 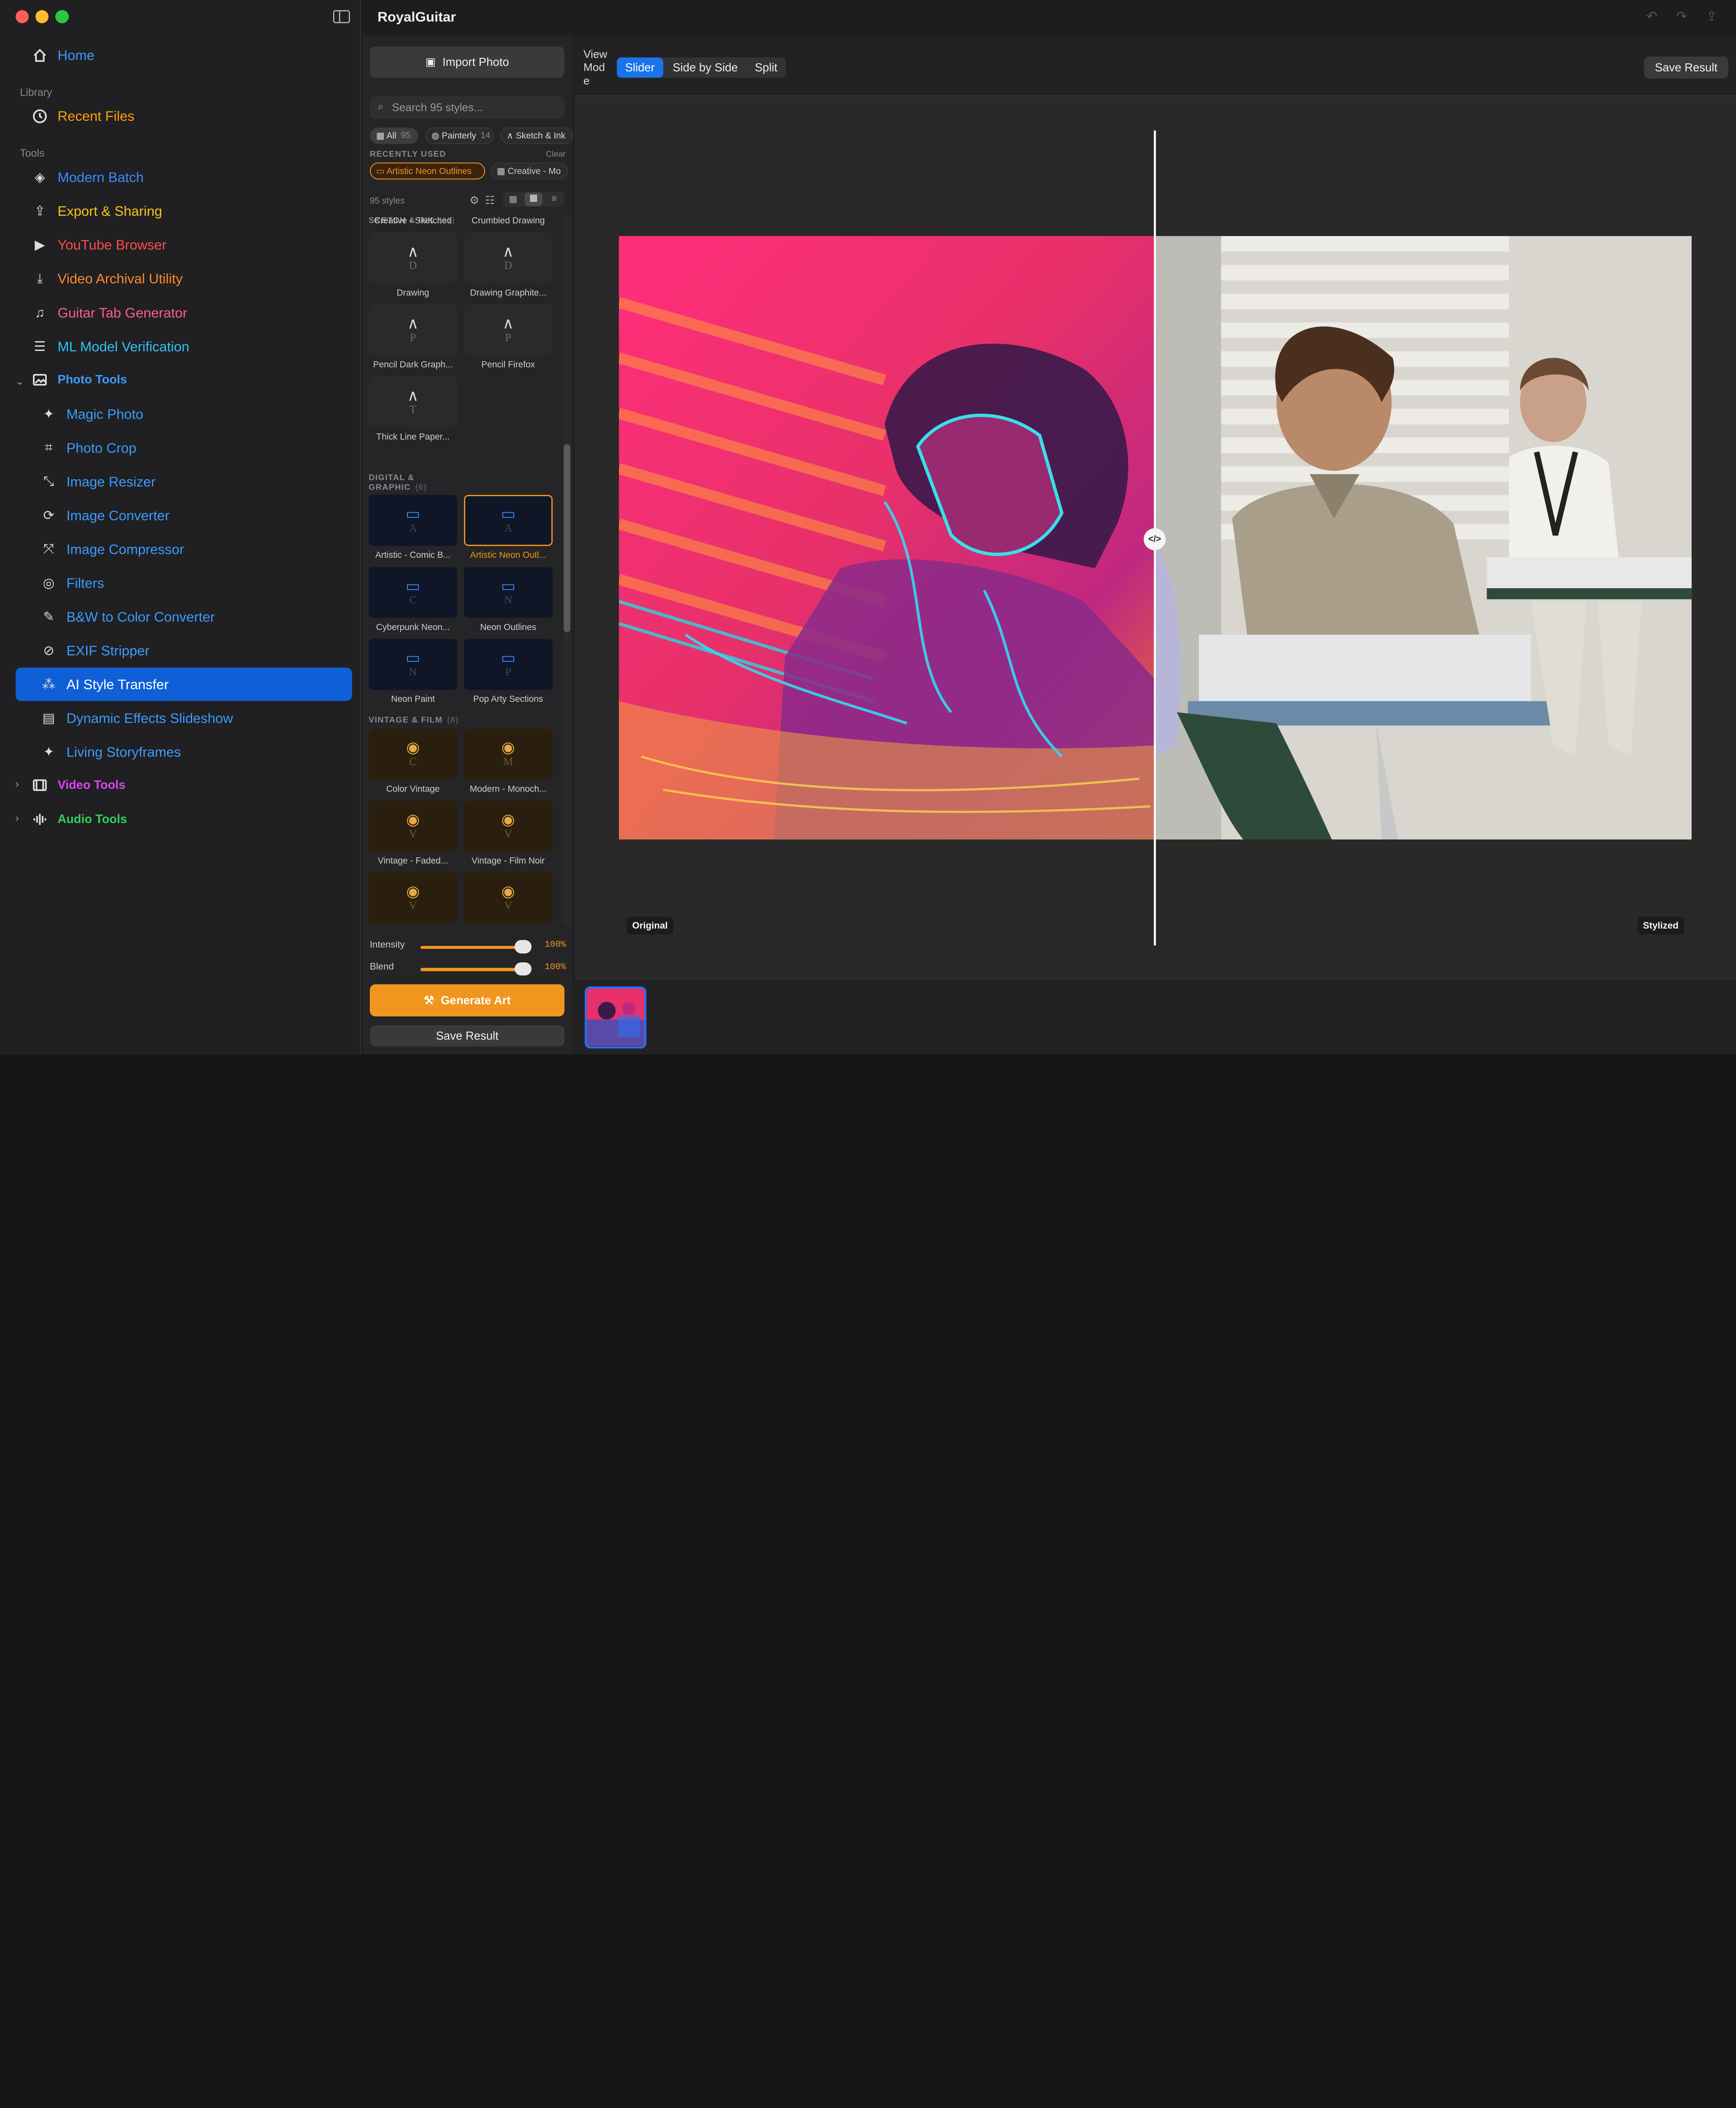 I want to click on style-card-vintage-film-noir: ◉ V Vintage - Film Noir, so click(x=509, y=834).